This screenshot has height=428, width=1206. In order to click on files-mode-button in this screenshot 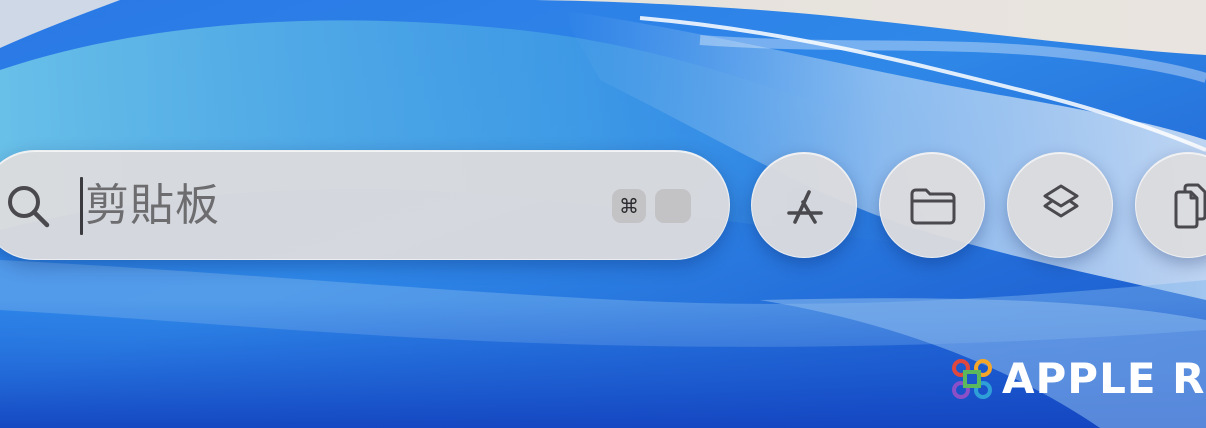, I will do `click(932, 205)`.